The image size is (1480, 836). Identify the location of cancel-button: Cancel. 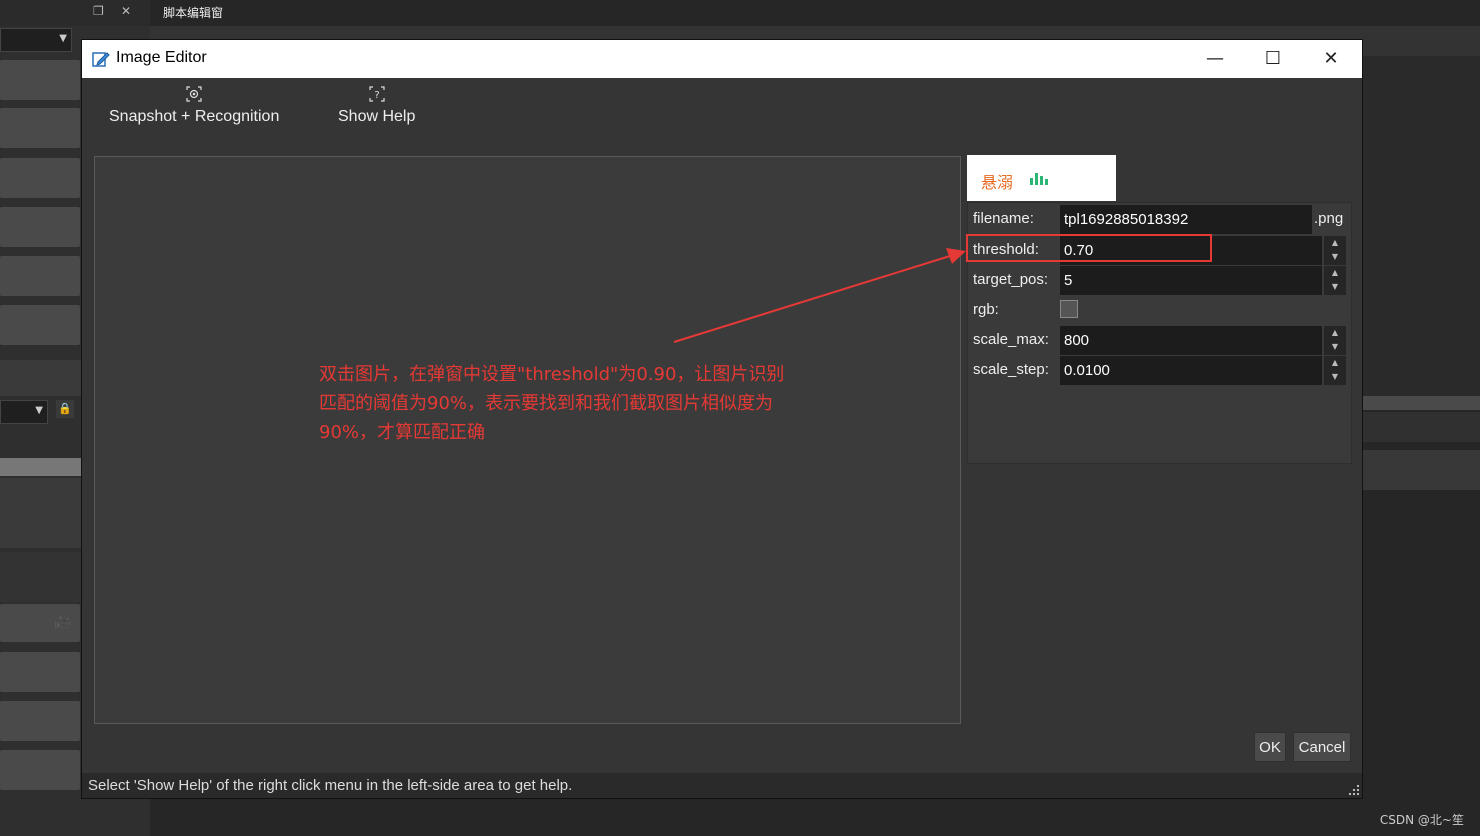
(1322, 747).